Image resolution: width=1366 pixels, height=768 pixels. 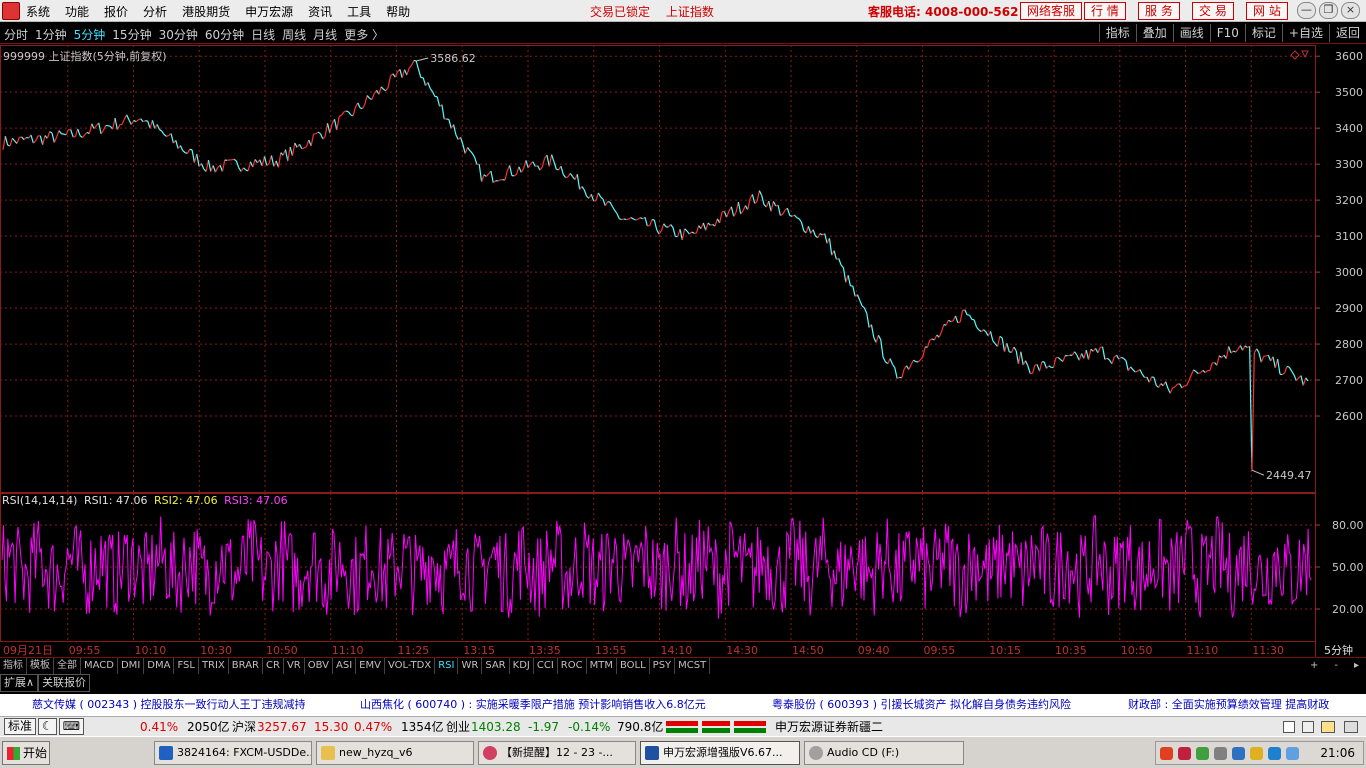 What do you see at coordinates (71, 726) in the screenshot?
I see `keyboard-icon: ⌨` at bounding box center [71, 726].